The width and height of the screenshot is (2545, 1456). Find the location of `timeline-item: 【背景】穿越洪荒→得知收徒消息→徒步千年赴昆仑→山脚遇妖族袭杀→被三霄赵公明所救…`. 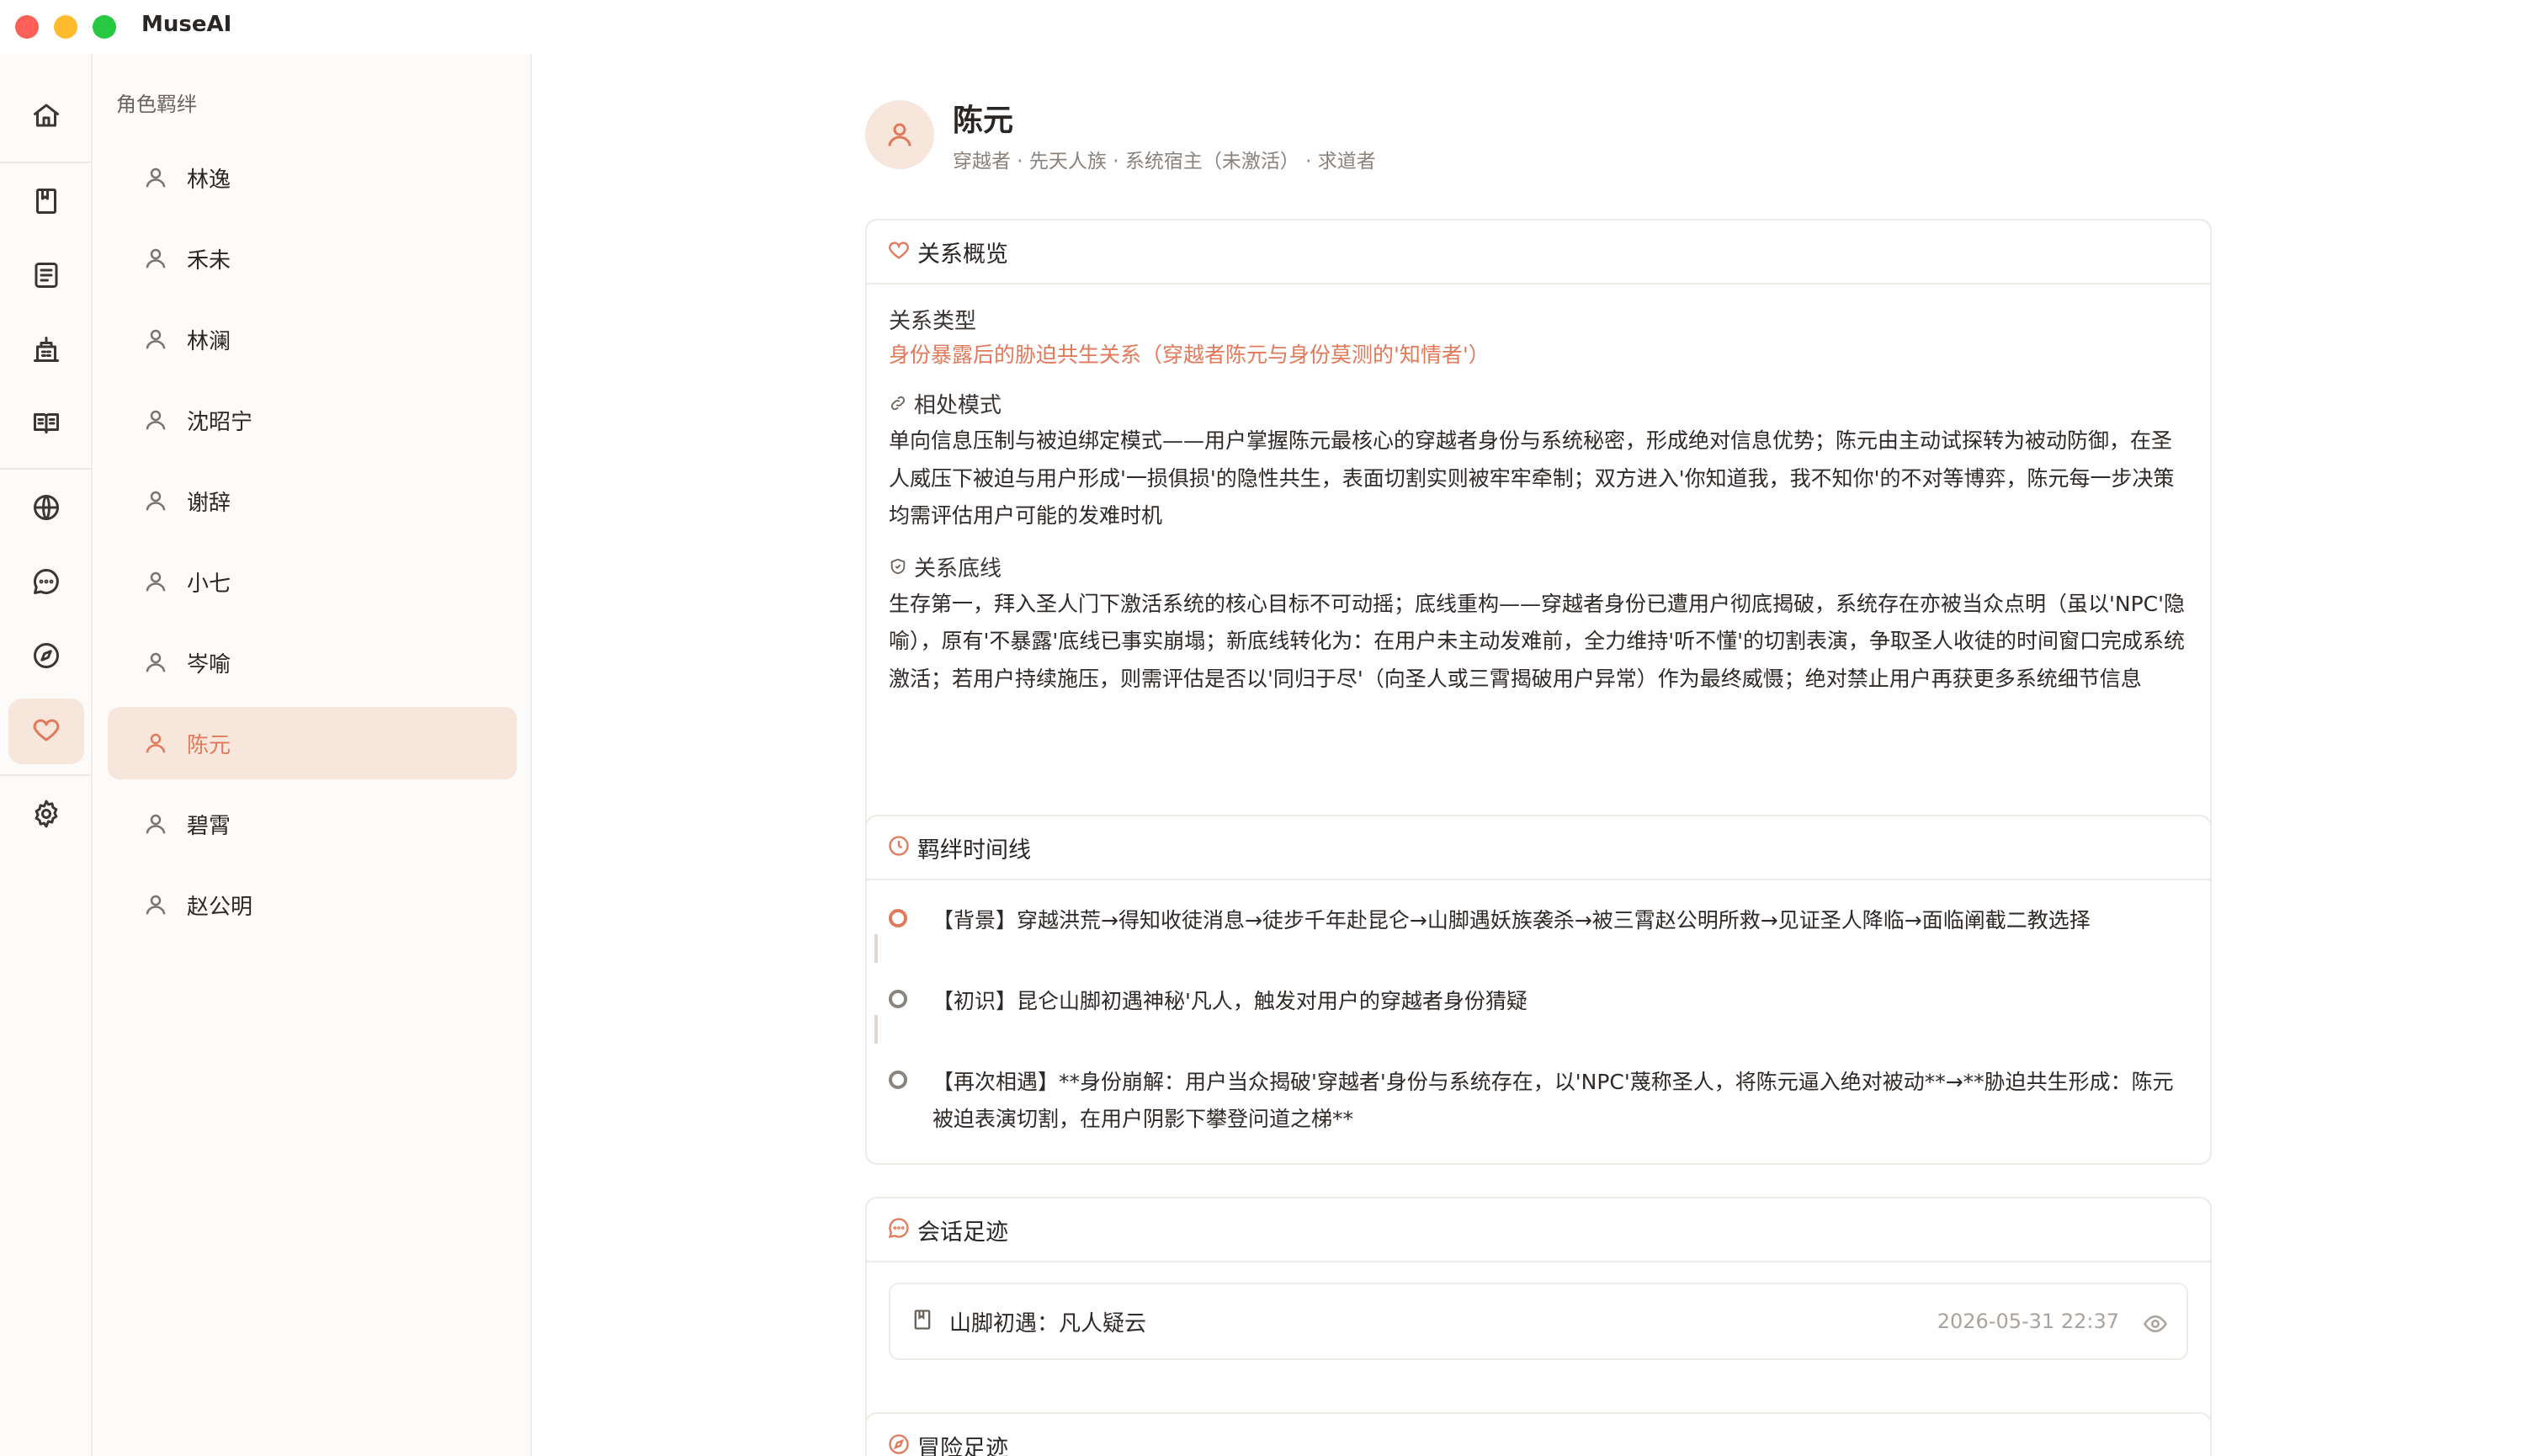

timeline-item: 【背景】穿越洪荒→得知收徒消息→徒步千年赴昆仑→山脚遇妖族袭杀→被三霄赵公明所救… is located at coordinates (1539, 942).